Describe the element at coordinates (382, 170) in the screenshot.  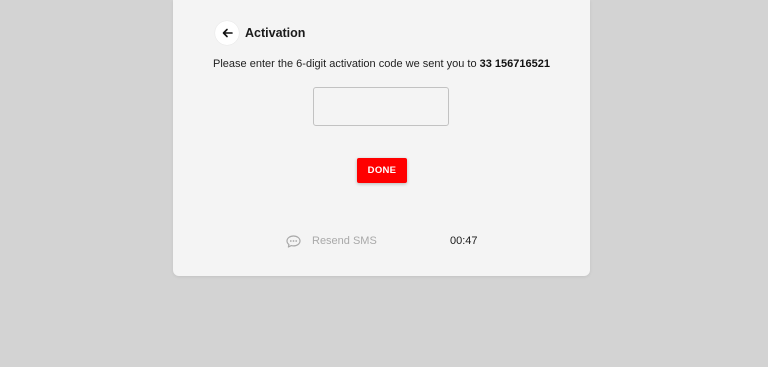
I see `done-button: DONE` at that location.